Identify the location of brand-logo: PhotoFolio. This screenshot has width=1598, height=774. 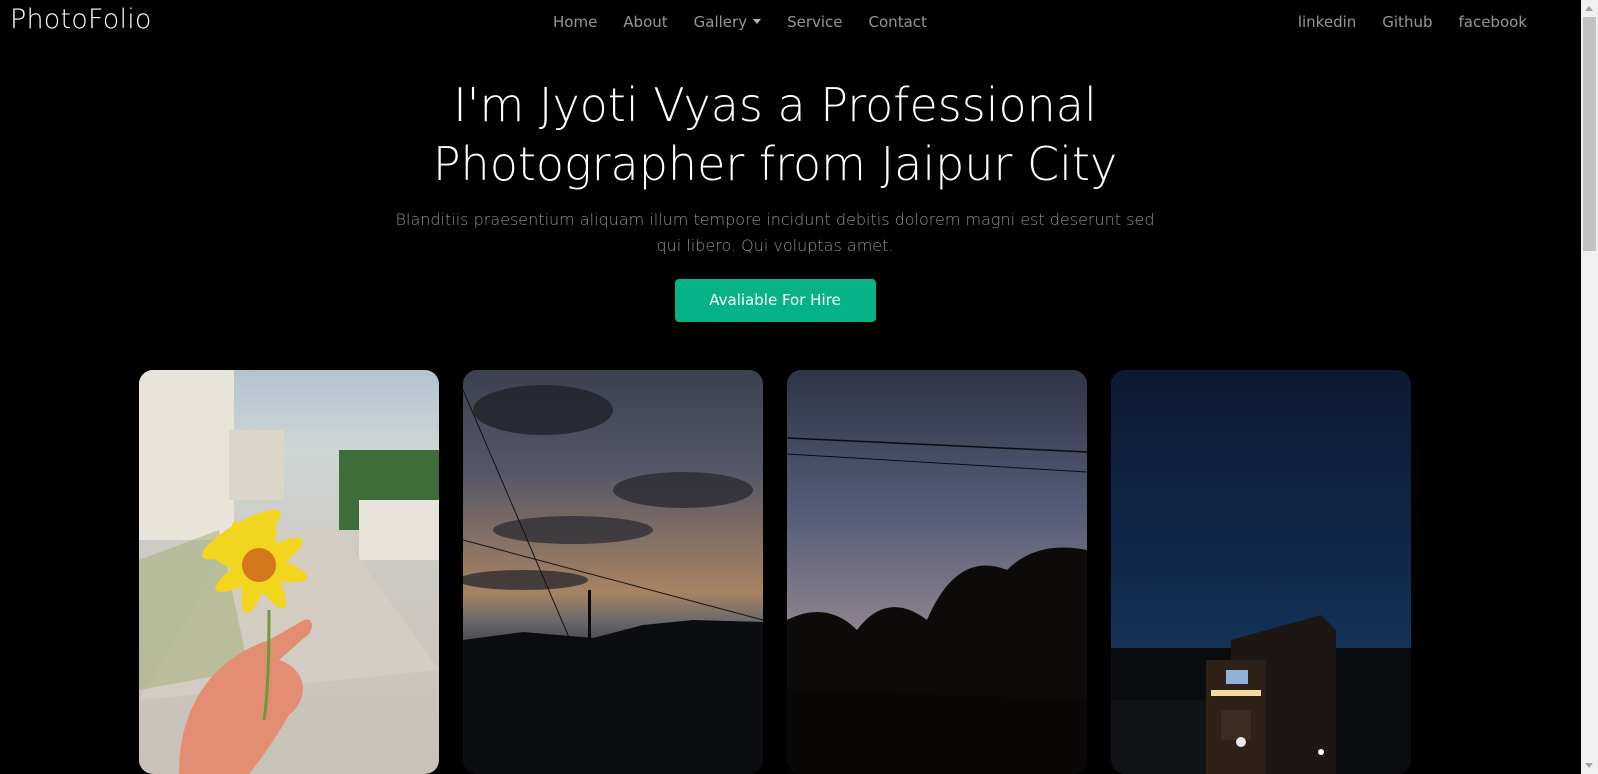
(81, 19).